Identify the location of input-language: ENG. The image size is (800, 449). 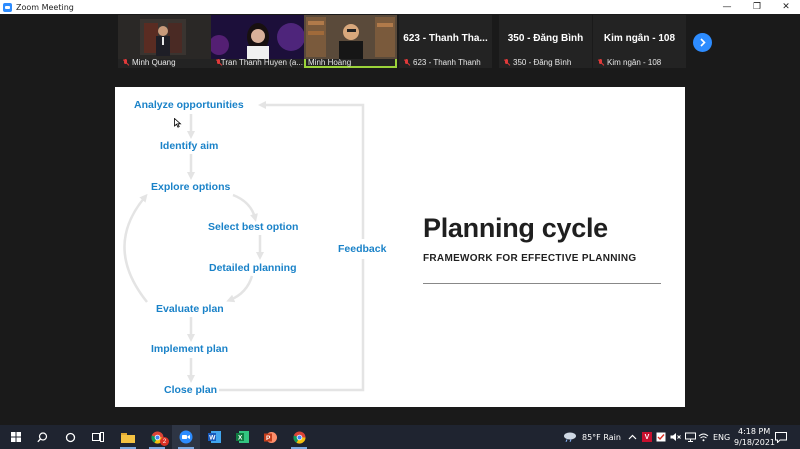
(721, 437).